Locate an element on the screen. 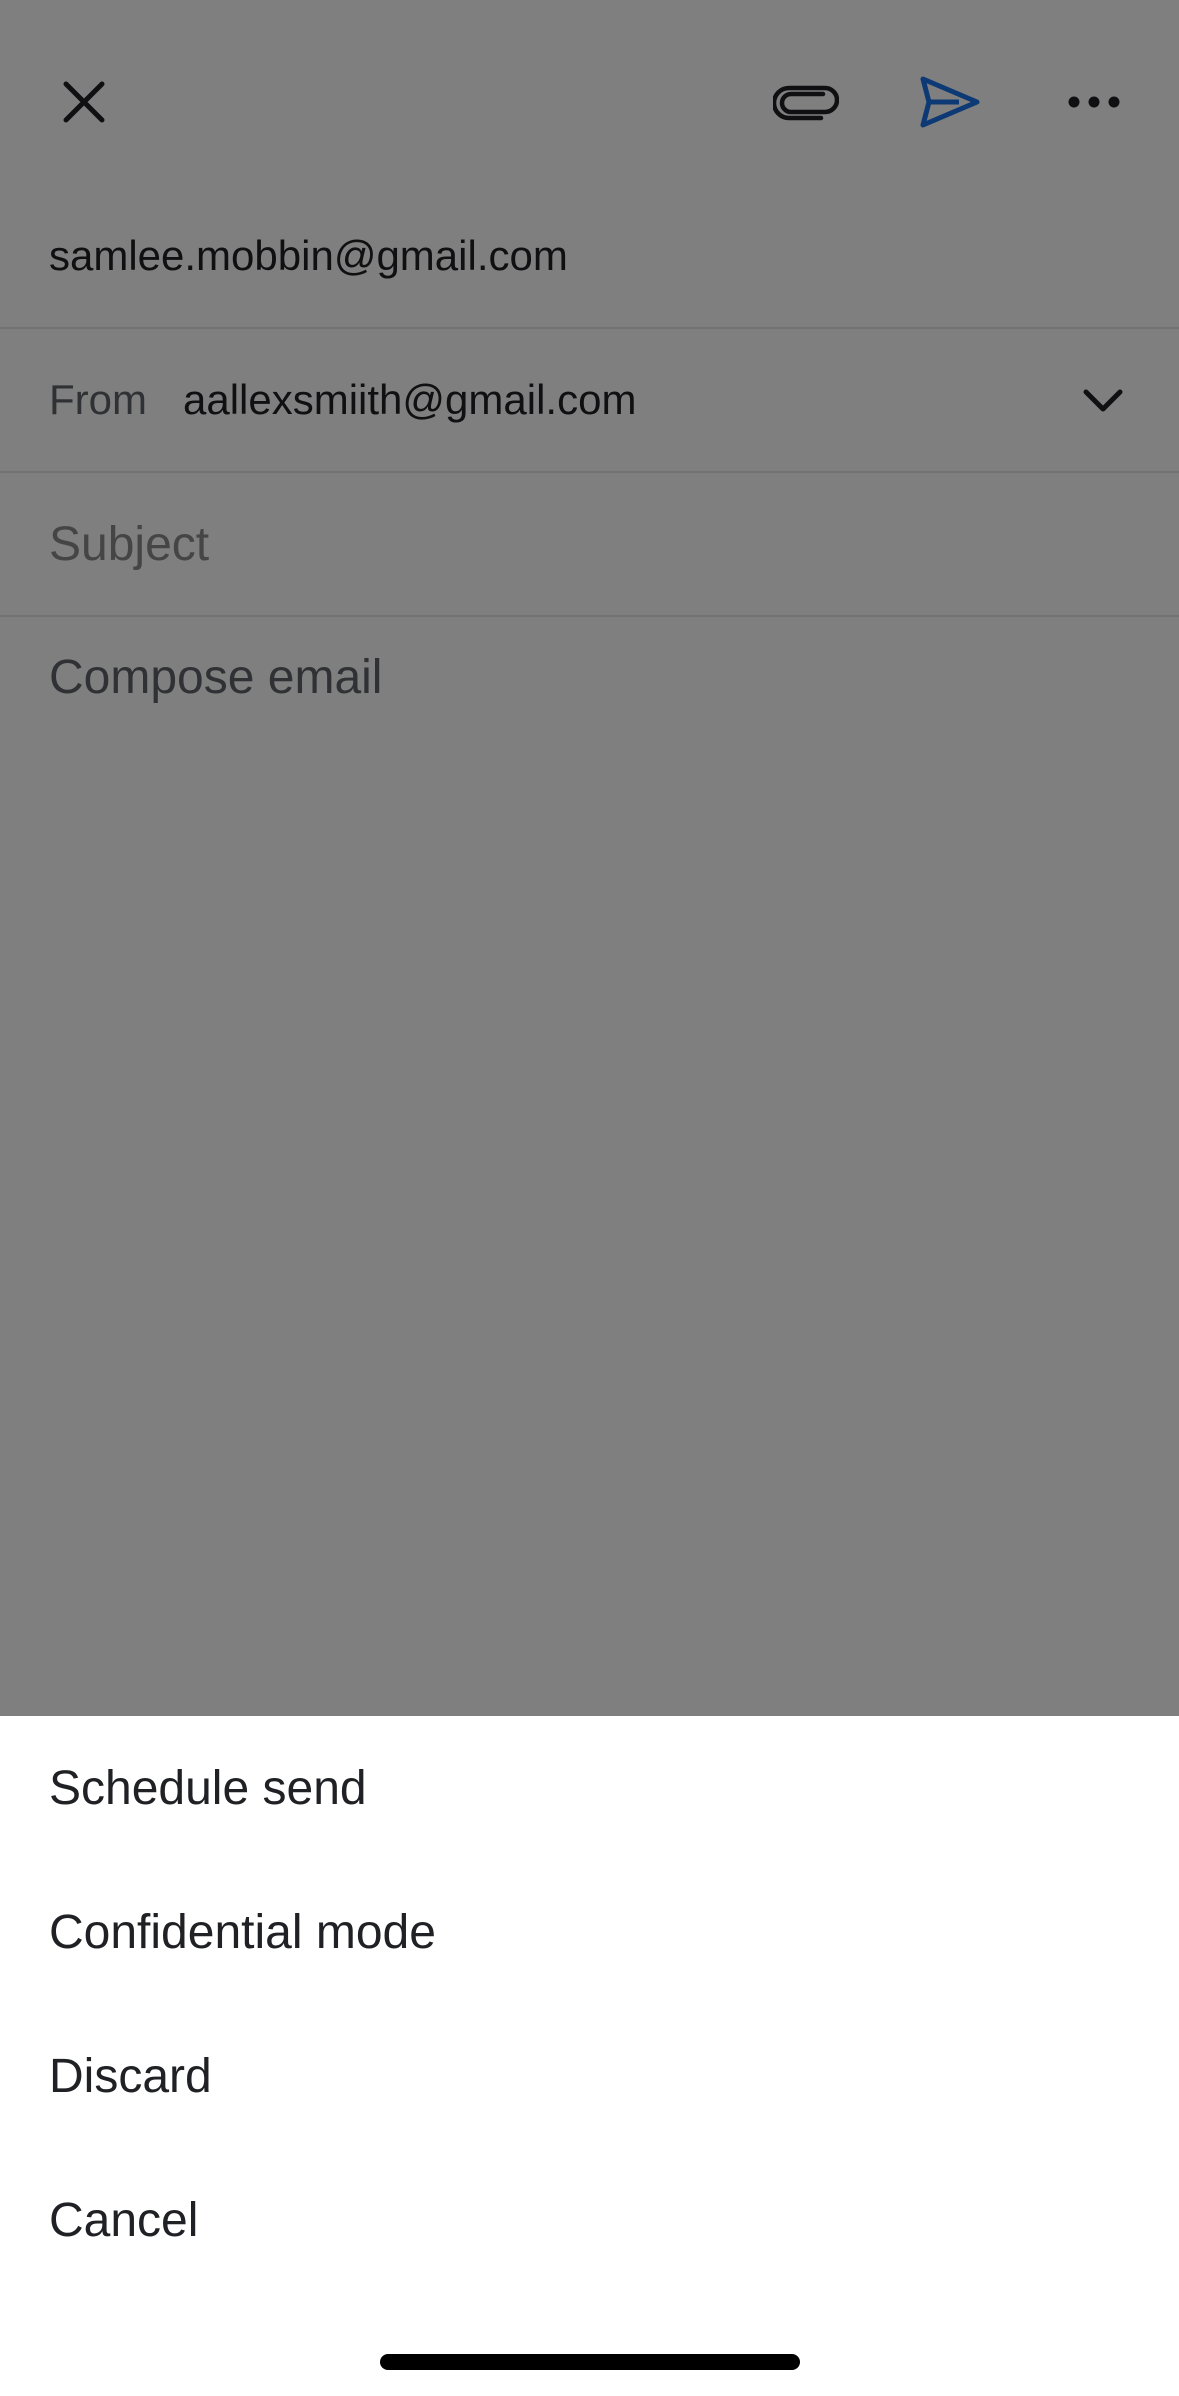 The height and width of the screenshot is (2396, 1179). cancel-option: Cancel is located at coordinates (589, 2220).